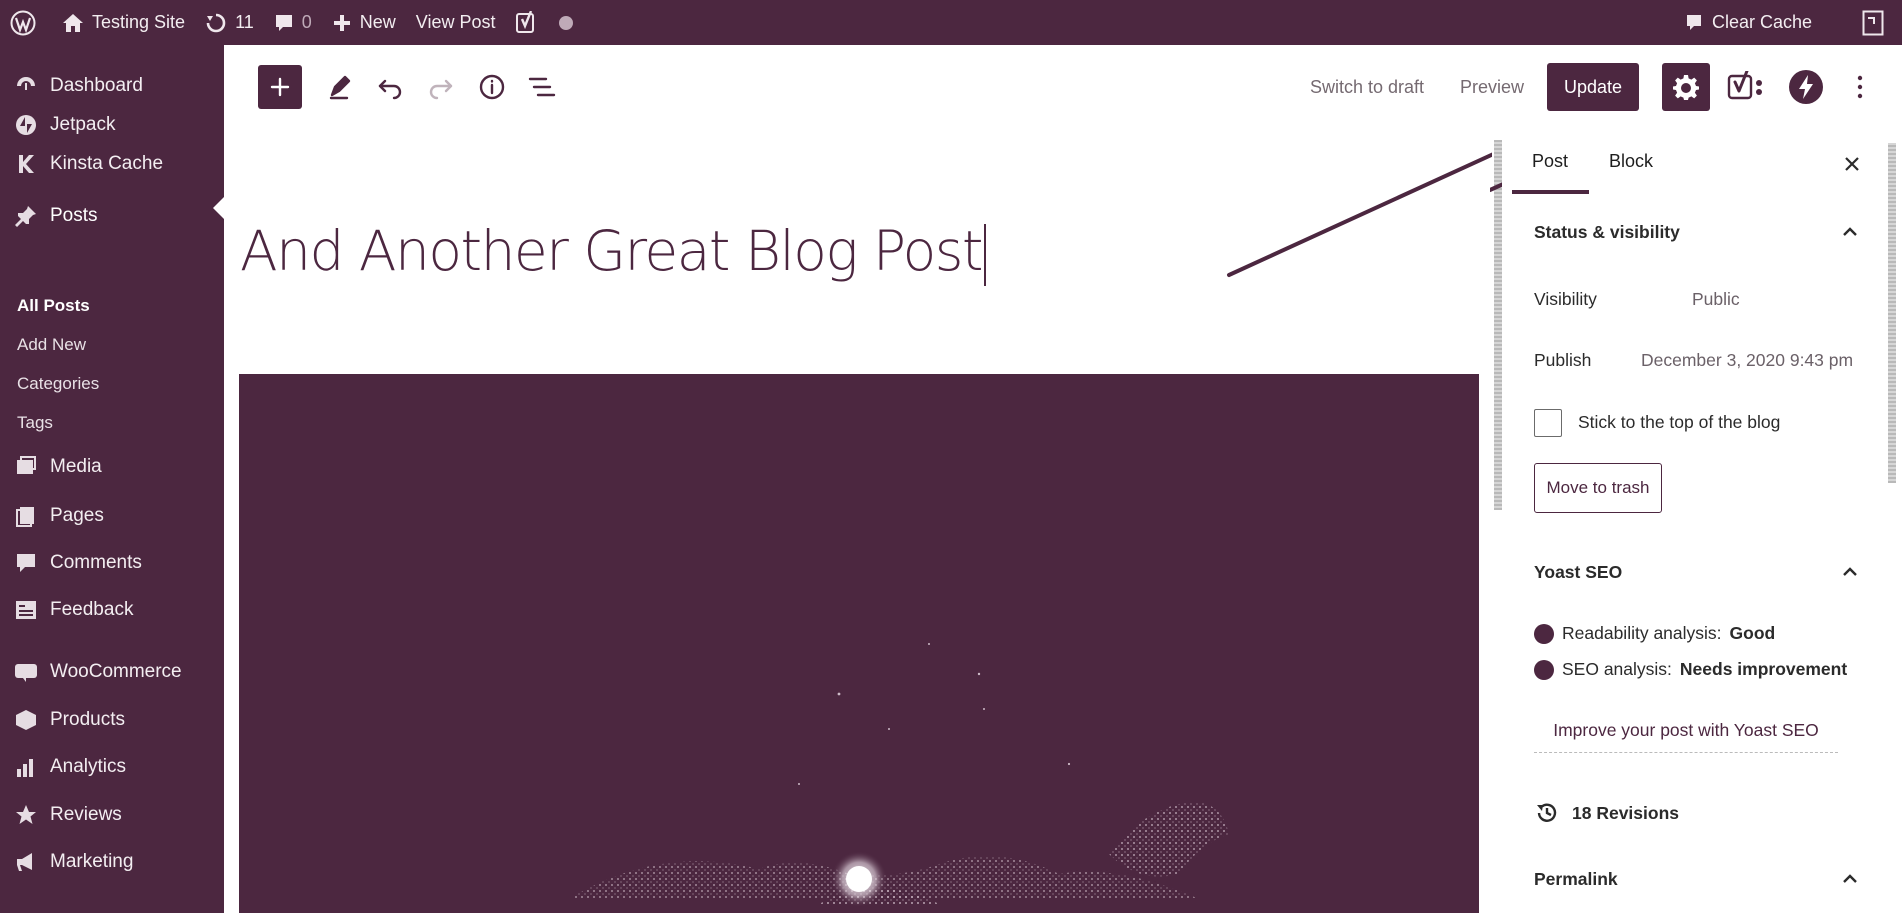 The width and height of the screenshot is (1902, 913). What do you see at coordinates (26, 672) in the screenshot?
I see `woo-icon` at bounding box center [26, 672].